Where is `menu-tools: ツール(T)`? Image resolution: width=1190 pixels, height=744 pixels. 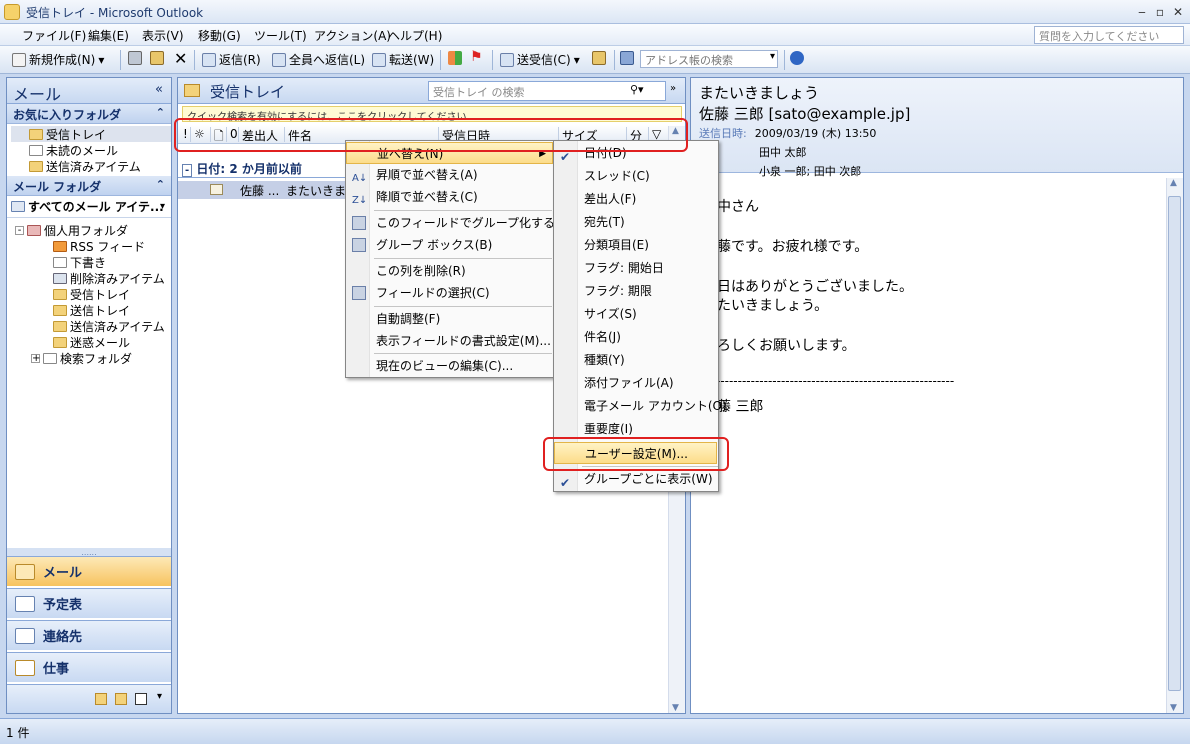
menu-tools: ツール(T) is located at coordinates (280, 35).